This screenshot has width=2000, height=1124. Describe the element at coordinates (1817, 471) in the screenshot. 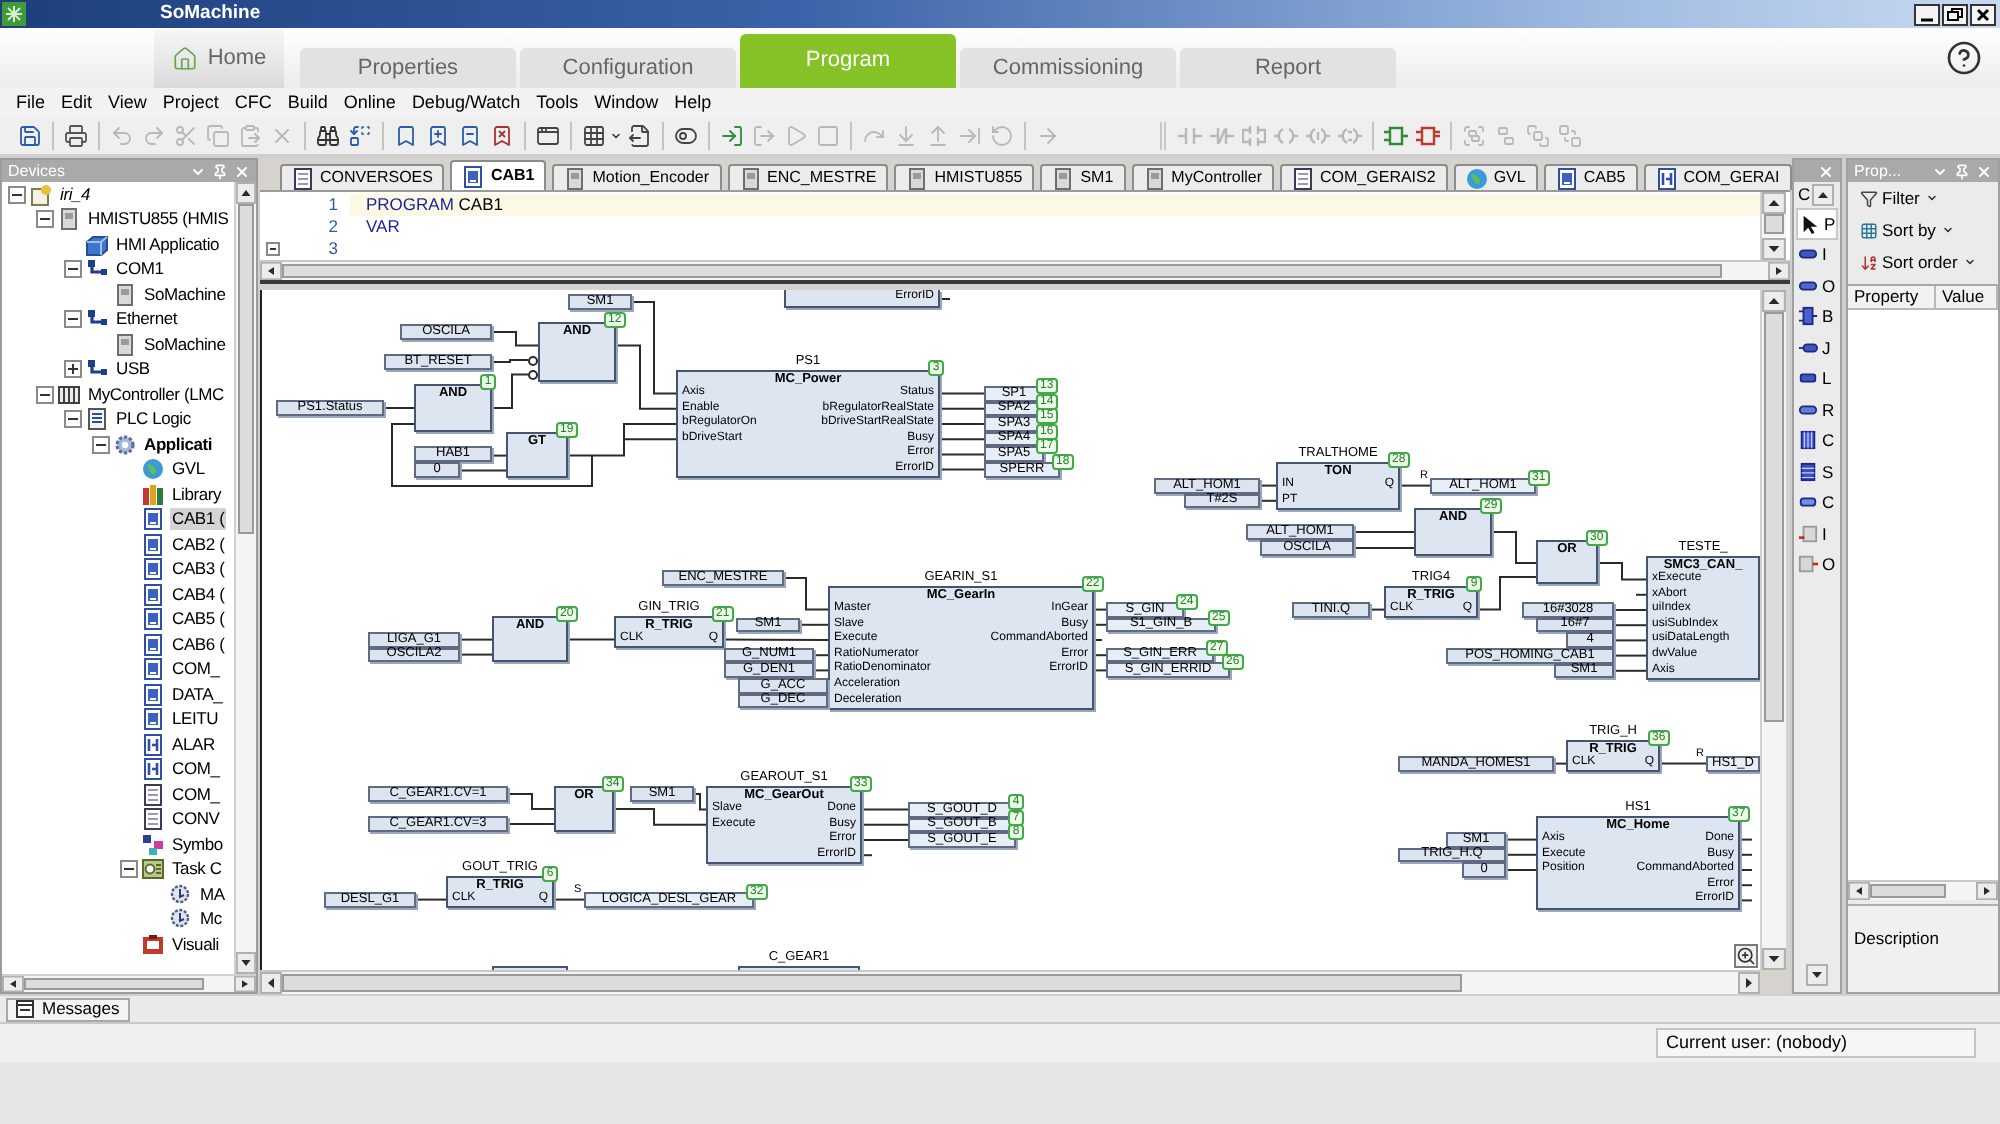

I see `toolbox-item: S` at that location.